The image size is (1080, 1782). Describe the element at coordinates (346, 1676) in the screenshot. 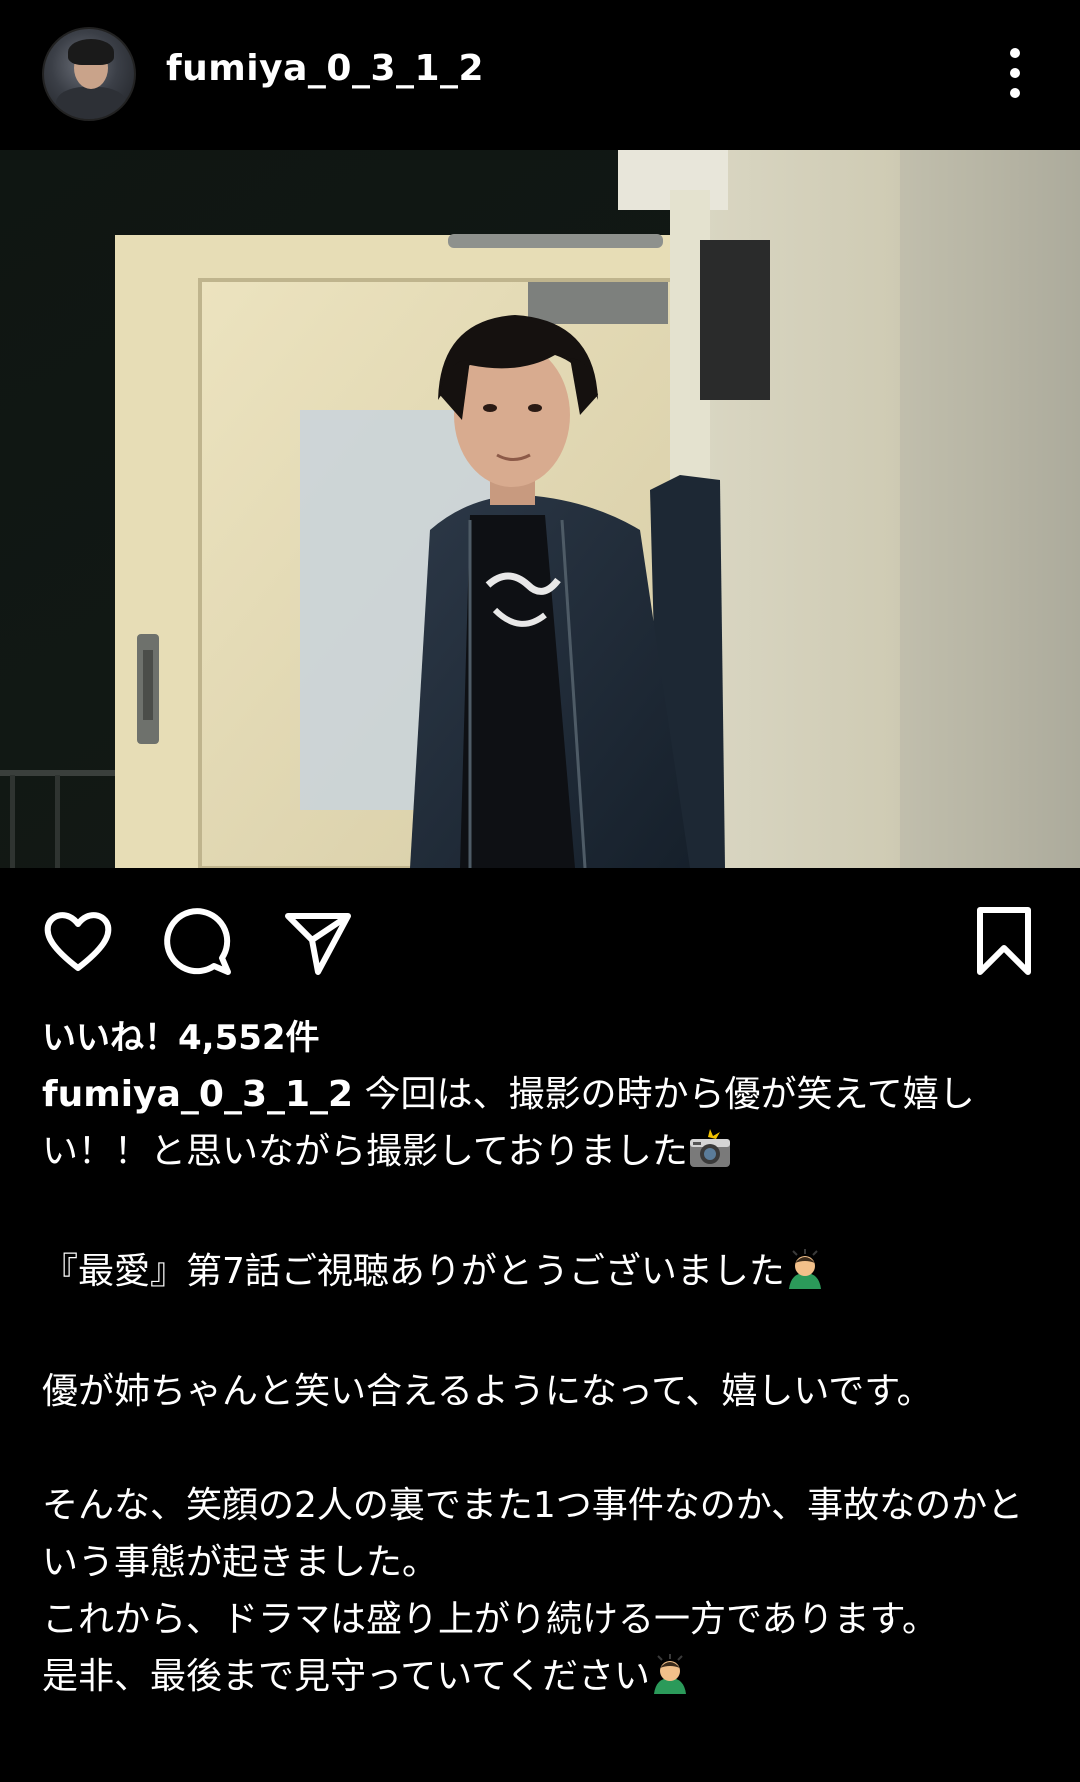

I see `caption-line: 是非、最後まで見守っていてください` at that location.